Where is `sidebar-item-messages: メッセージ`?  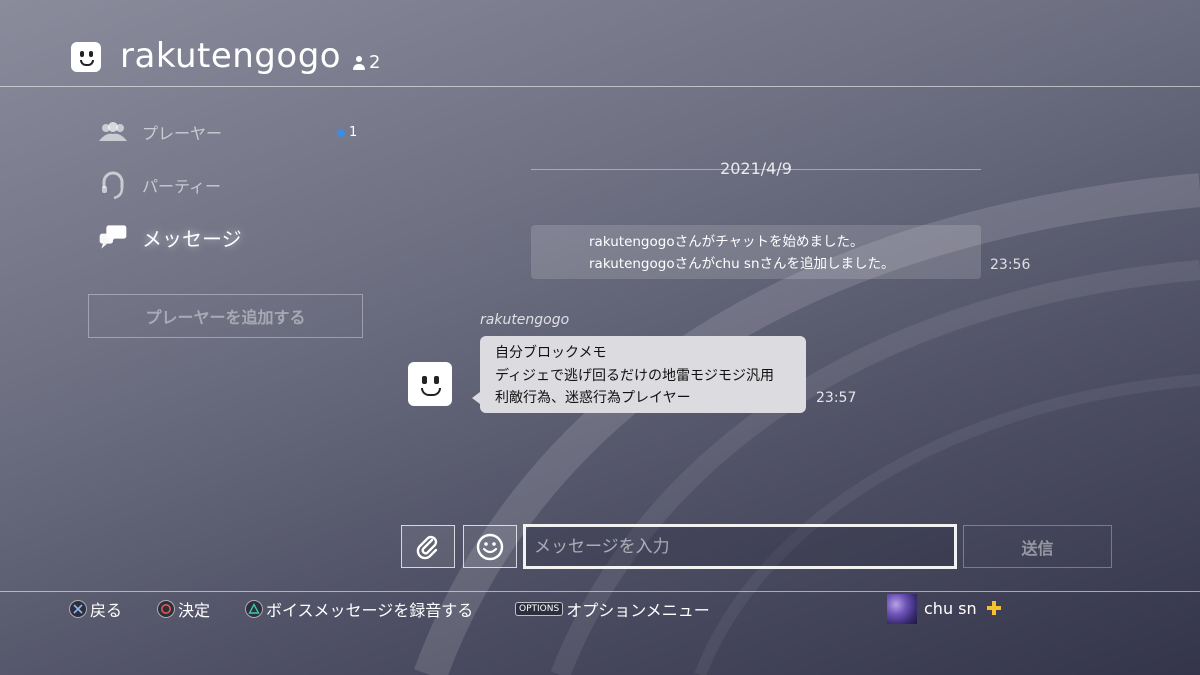 sidebar-item-messages: メッセージ is located at coordinates (170, 237).